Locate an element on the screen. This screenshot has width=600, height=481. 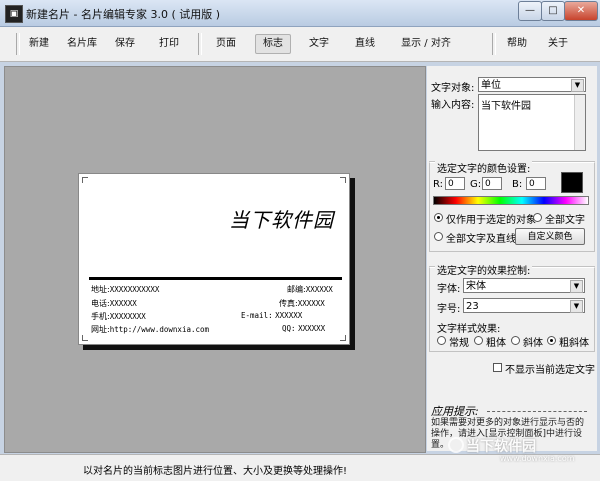
toolbar: 新建 名片库 保存 打印 页面 标志 文字 直线 显示 / 对齐 帮助 关于 is located at coordinates (300, 44).